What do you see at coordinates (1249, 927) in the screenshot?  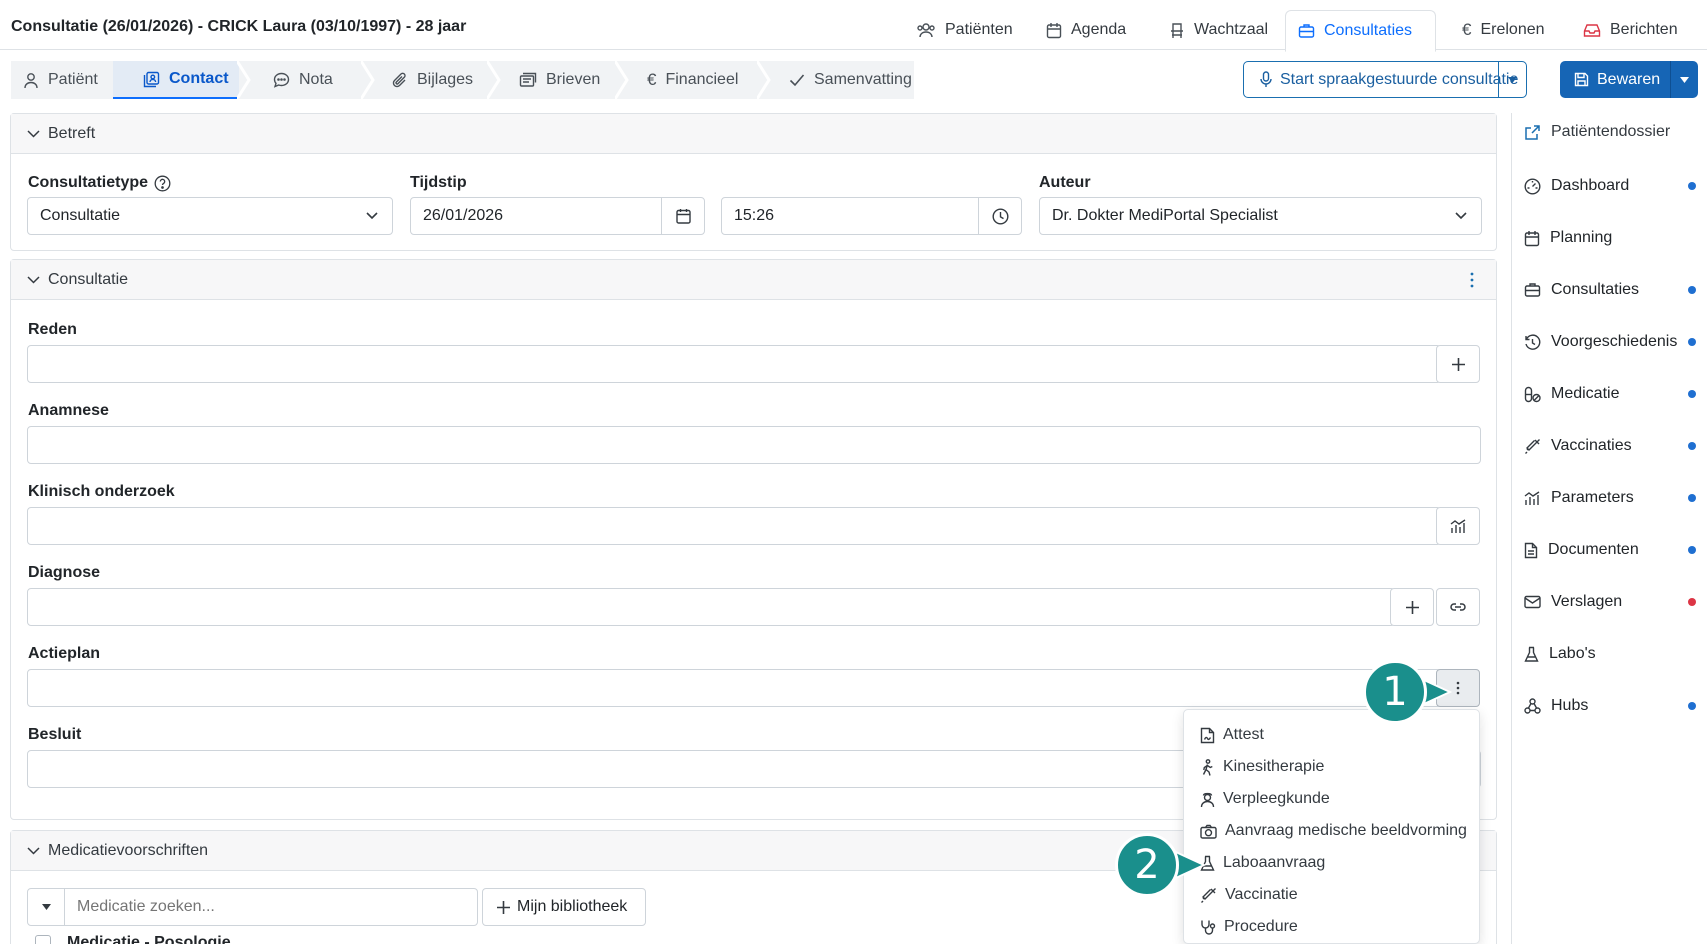 I see `menu-item-procedure: Procedure` at bounding box center [1249, 927].